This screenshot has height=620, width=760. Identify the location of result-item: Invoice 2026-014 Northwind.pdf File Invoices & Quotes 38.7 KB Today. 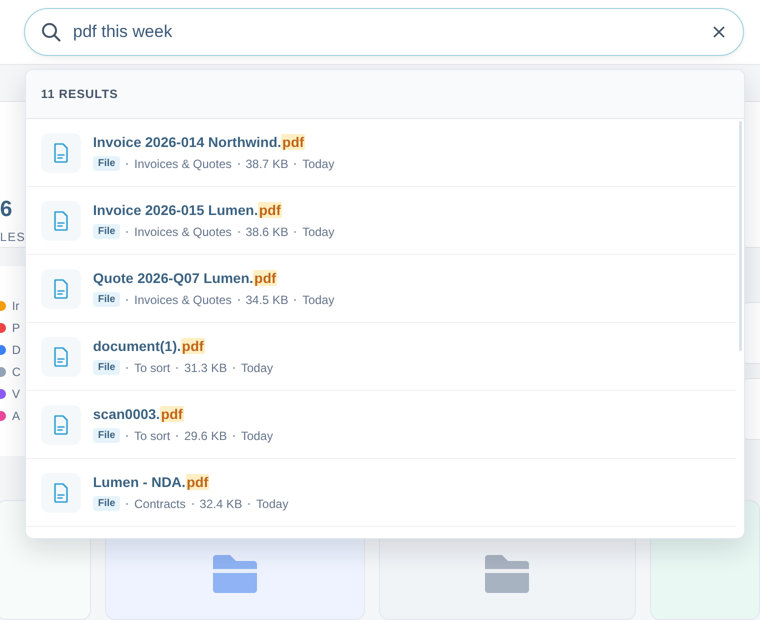
(381, 153).